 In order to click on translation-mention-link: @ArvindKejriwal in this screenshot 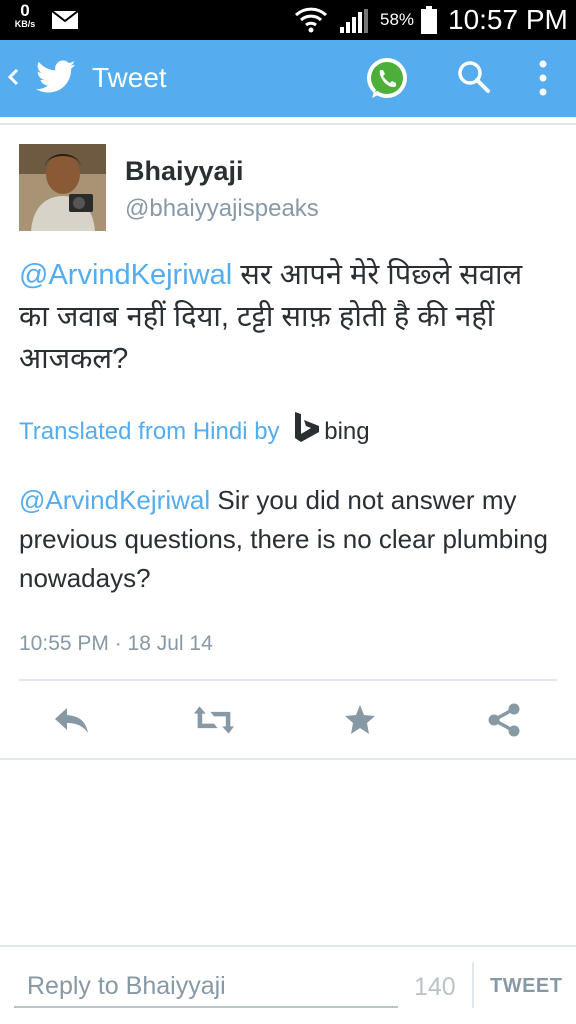, I will do `click(114, 500)`.